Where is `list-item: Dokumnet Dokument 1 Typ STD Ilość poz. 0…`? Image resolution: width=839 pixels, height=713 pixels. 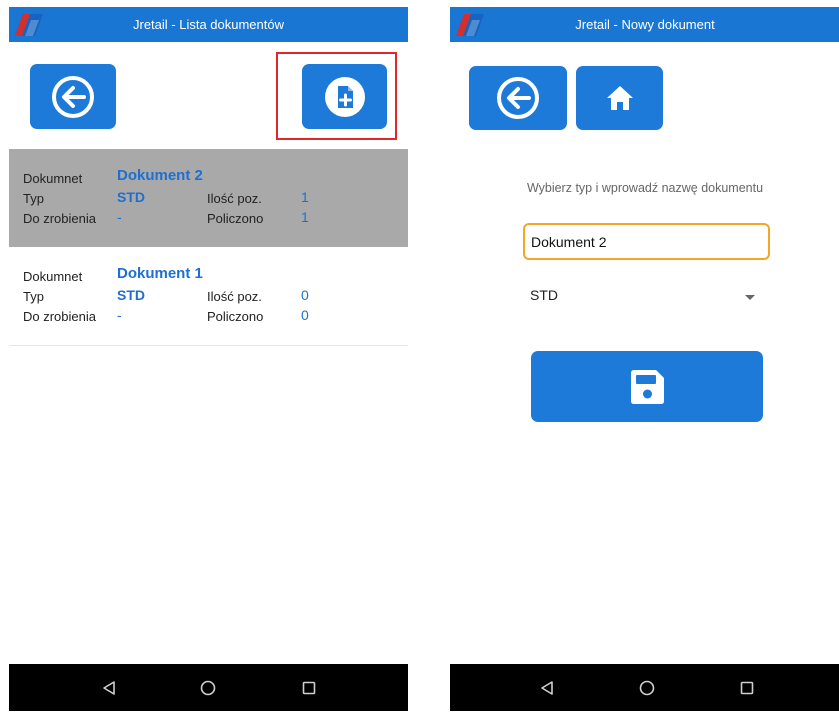
list-item: Dokumnet Dokument 1 Typ STD Ilość poz. 0… is located at coordinates (208, 296).